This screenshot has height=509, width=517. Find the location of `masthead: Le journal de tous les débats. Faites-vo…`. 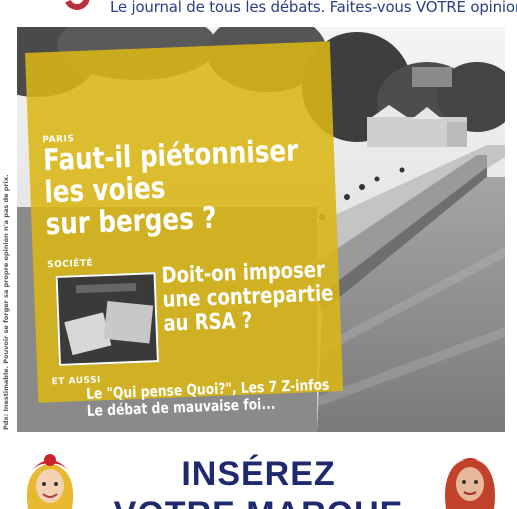

masthead: Le journal de tous les débats. Faites-vo… is located at coordinates (258, 11).